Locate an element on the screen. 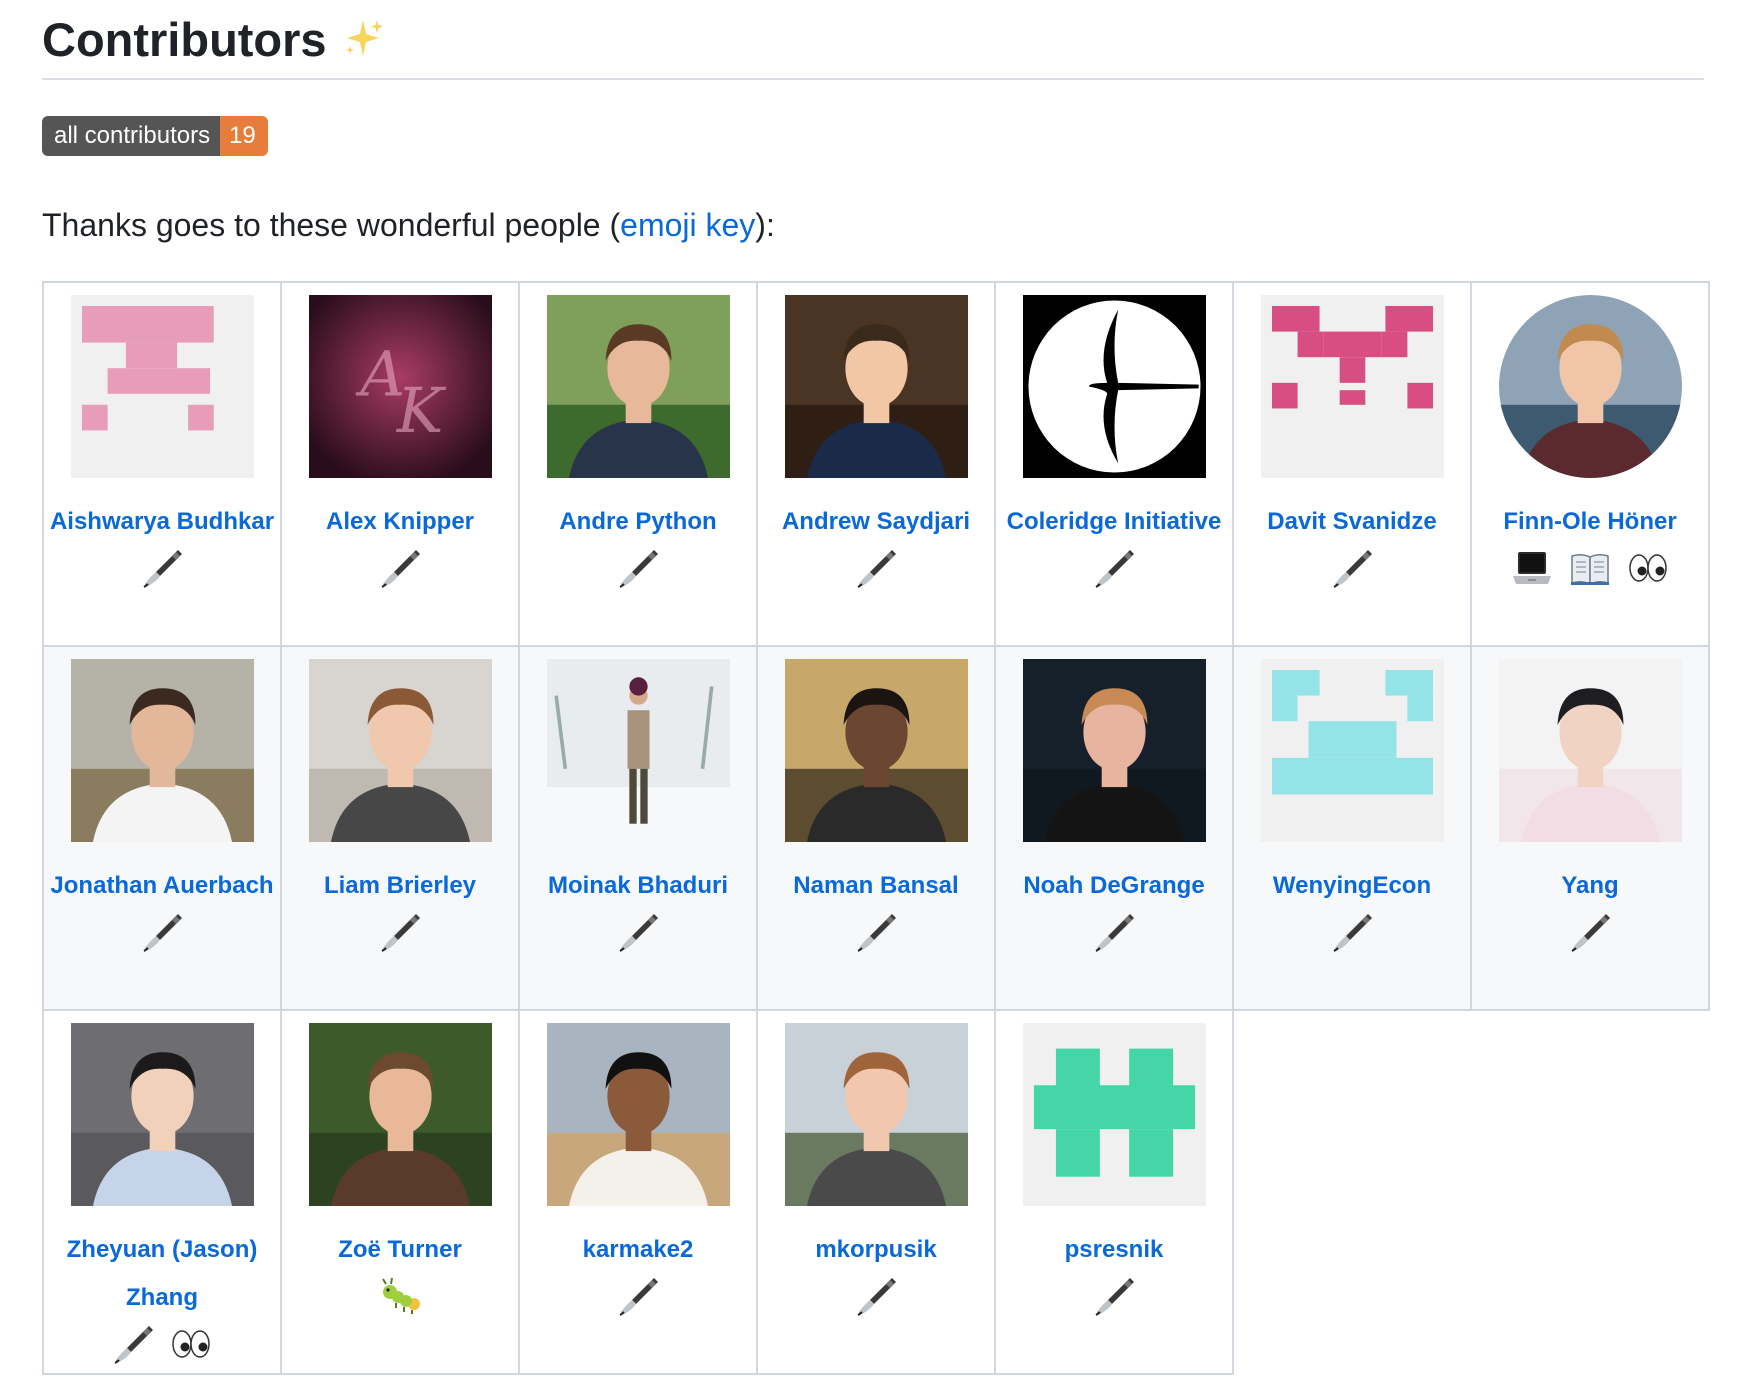 This screenshot has height=1380, width=1742. contributor-cell: Andre Python is located at coordinates (638, 464).